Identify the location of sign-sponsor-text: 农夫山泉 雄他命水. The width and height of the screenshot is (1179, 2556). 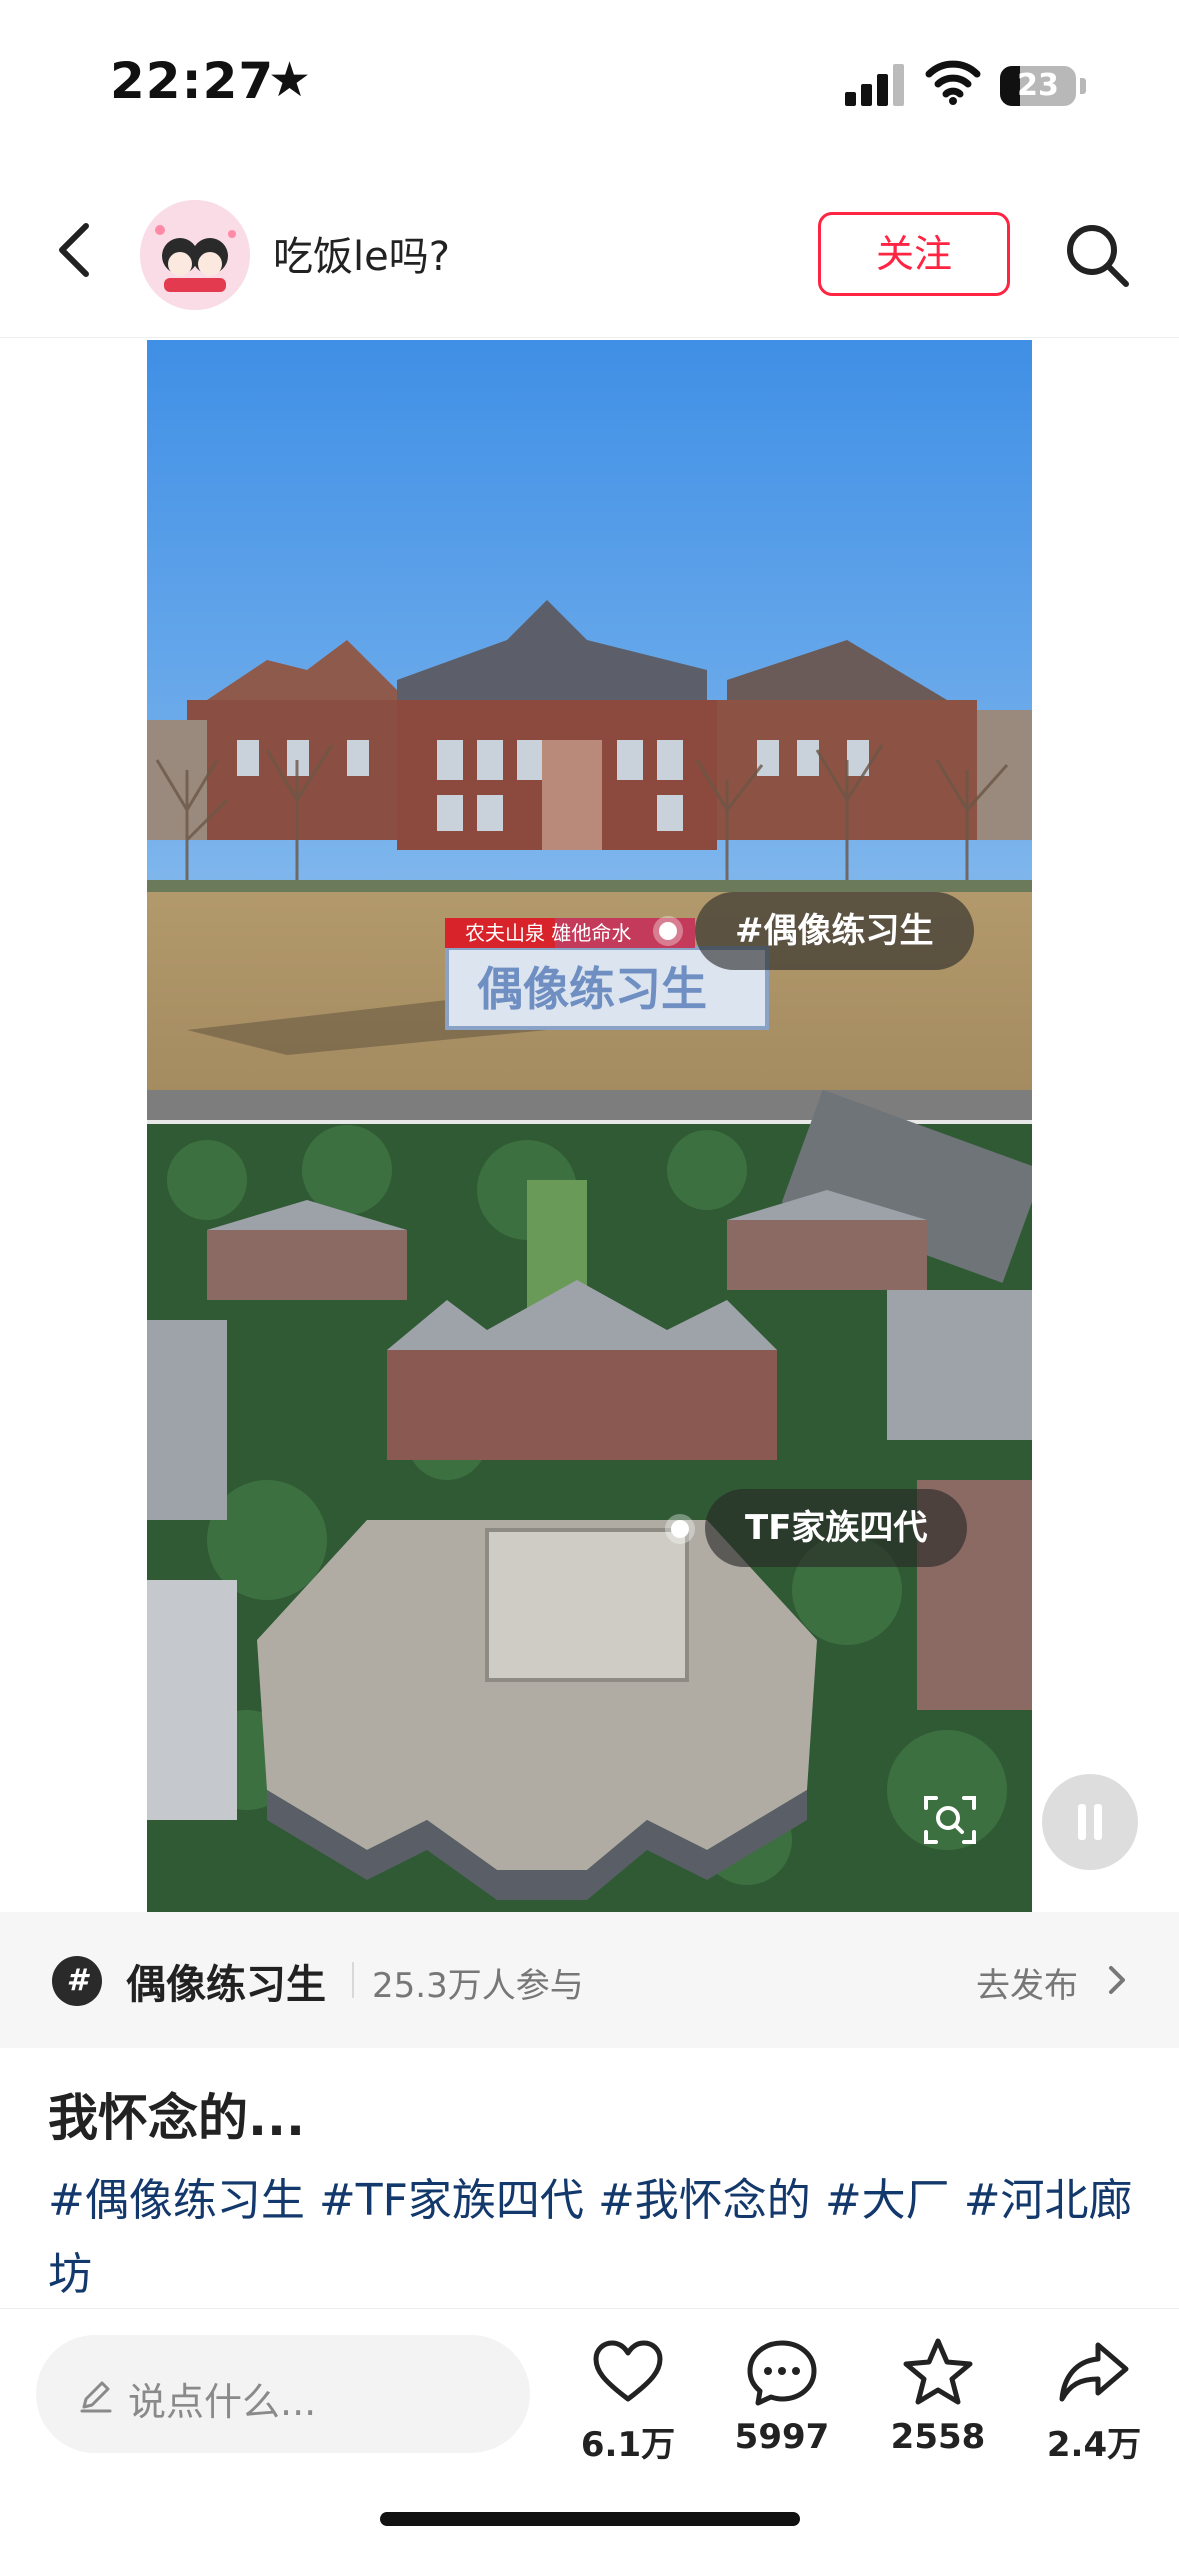
(548, 933).